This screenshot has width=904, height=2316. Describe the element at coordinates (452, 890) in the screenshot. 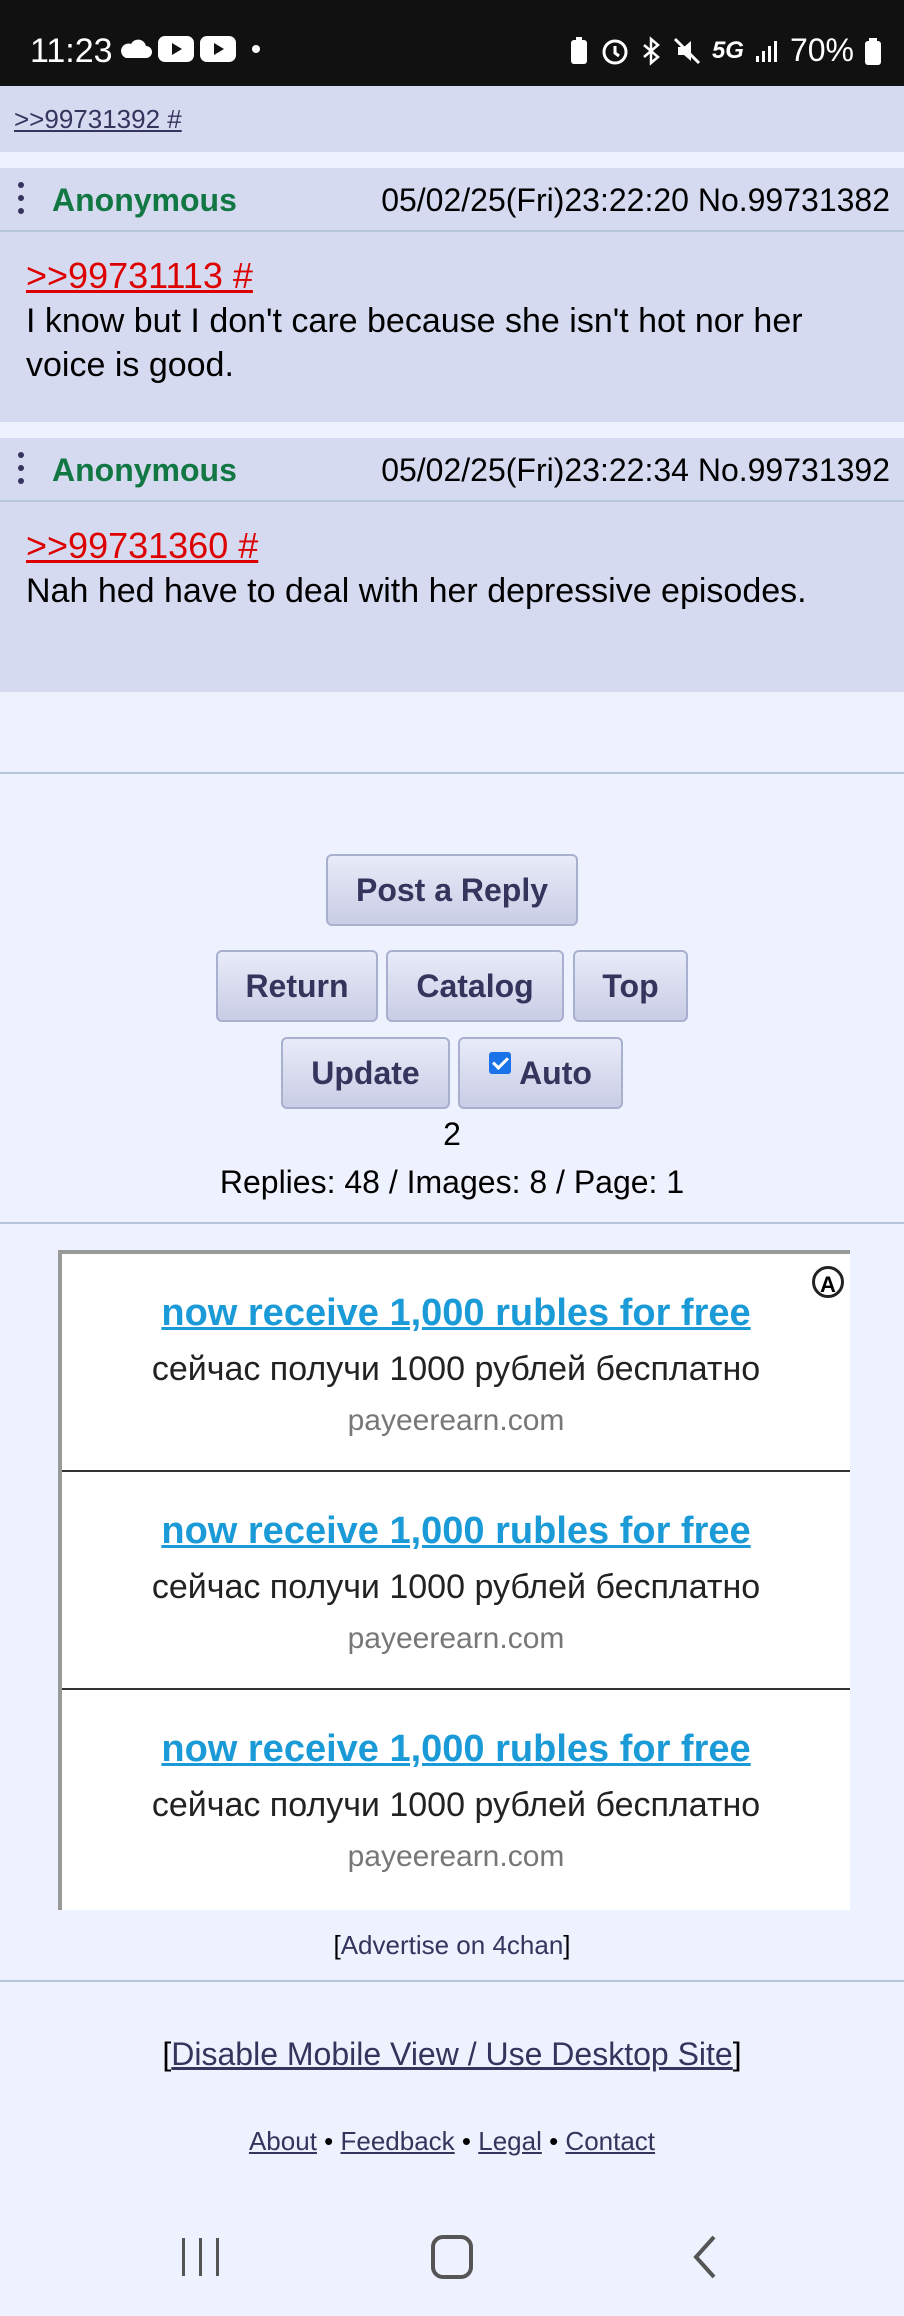

I see `post-reply-button: Post a Reply` at that location.